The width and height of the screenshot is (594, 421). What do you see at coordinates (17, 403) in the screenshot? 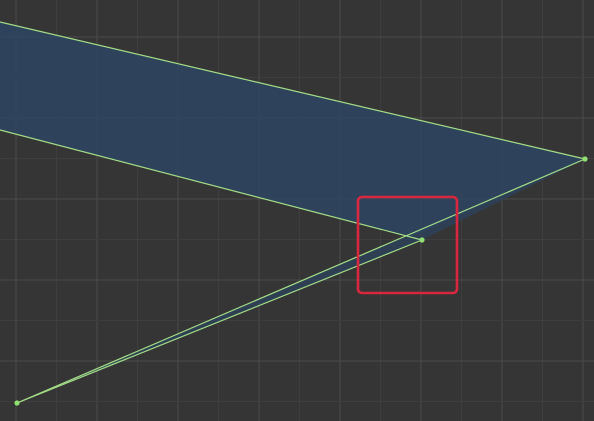
I see `vertex-bottom-left` at bounding box center [17, 403].